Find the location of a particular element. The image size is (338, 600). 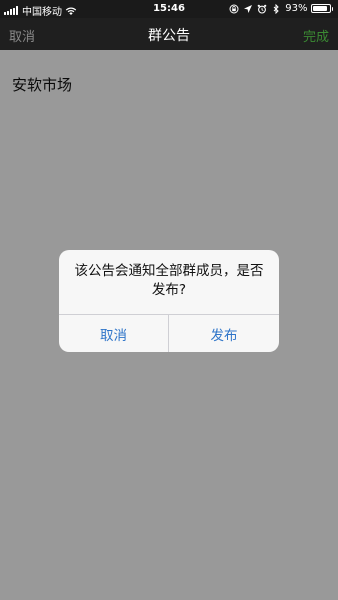

alarm-icon is located at coordinates (262, 9).